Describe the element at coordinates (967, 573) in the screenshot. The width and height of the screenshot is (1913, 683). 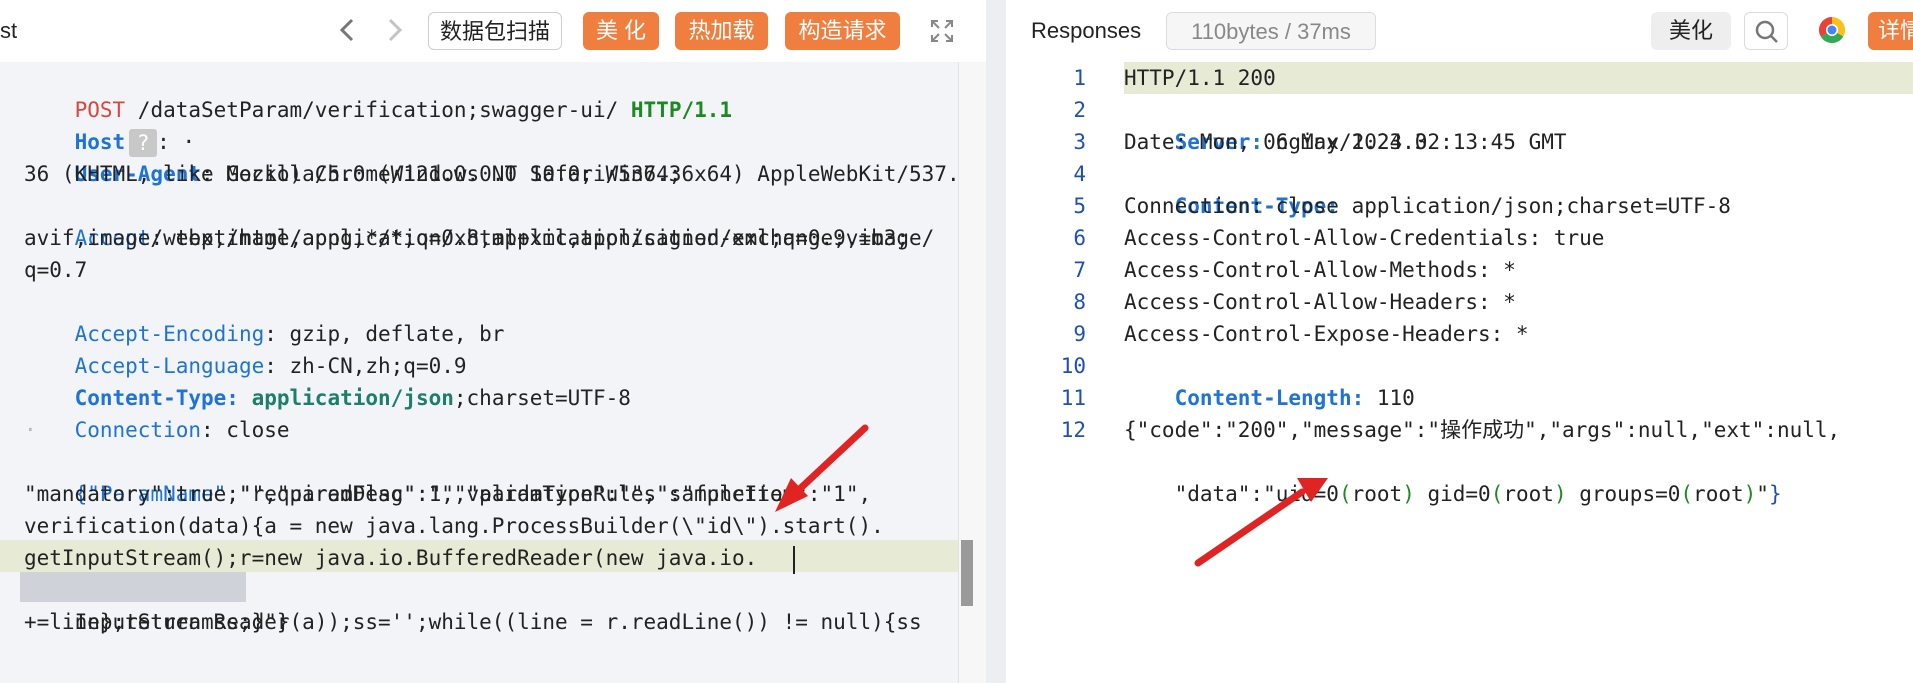
I see `request-scrollbar-thumb` at that location.